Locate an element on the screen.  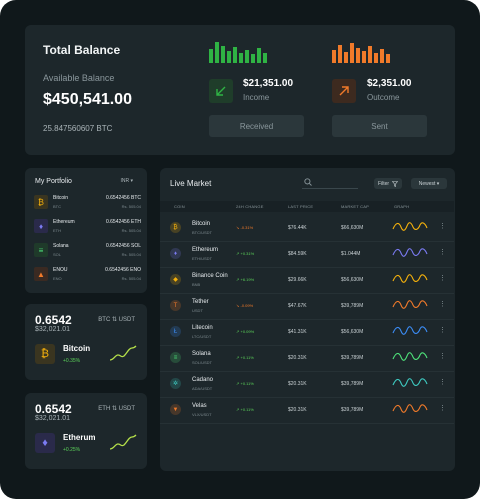
portfolio-coin-fiat: Rs. 505.04 is located at coordinates (131, 206).